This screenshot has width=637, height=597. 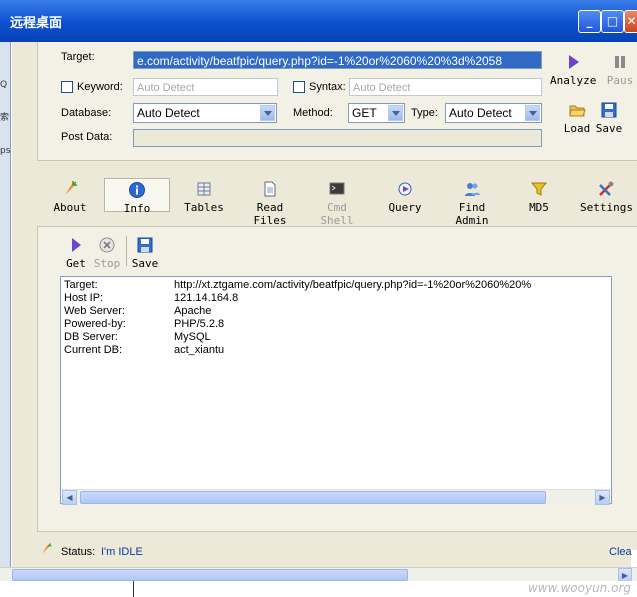 What do you see at coordinates (405, 189) in the screenshot?
I see `query-icon` at bounding box center [405, 189].